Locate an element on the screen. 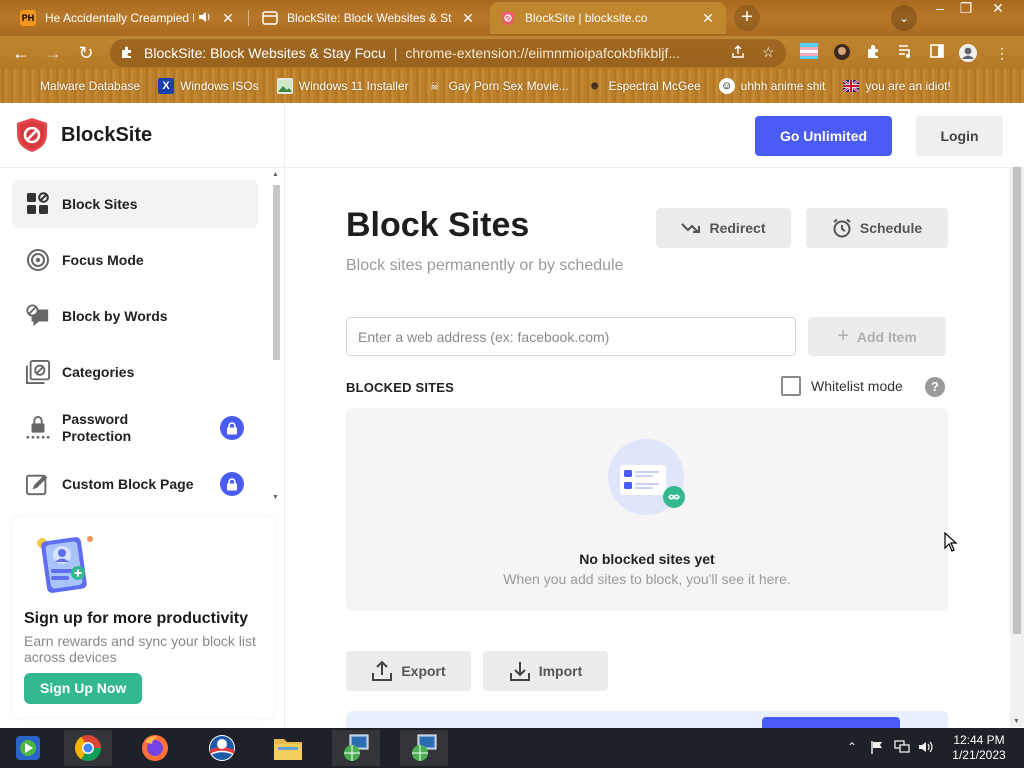 The width and height of the screenshot is (1024, 768). network-status-icon is located at coordinates (902, 748).